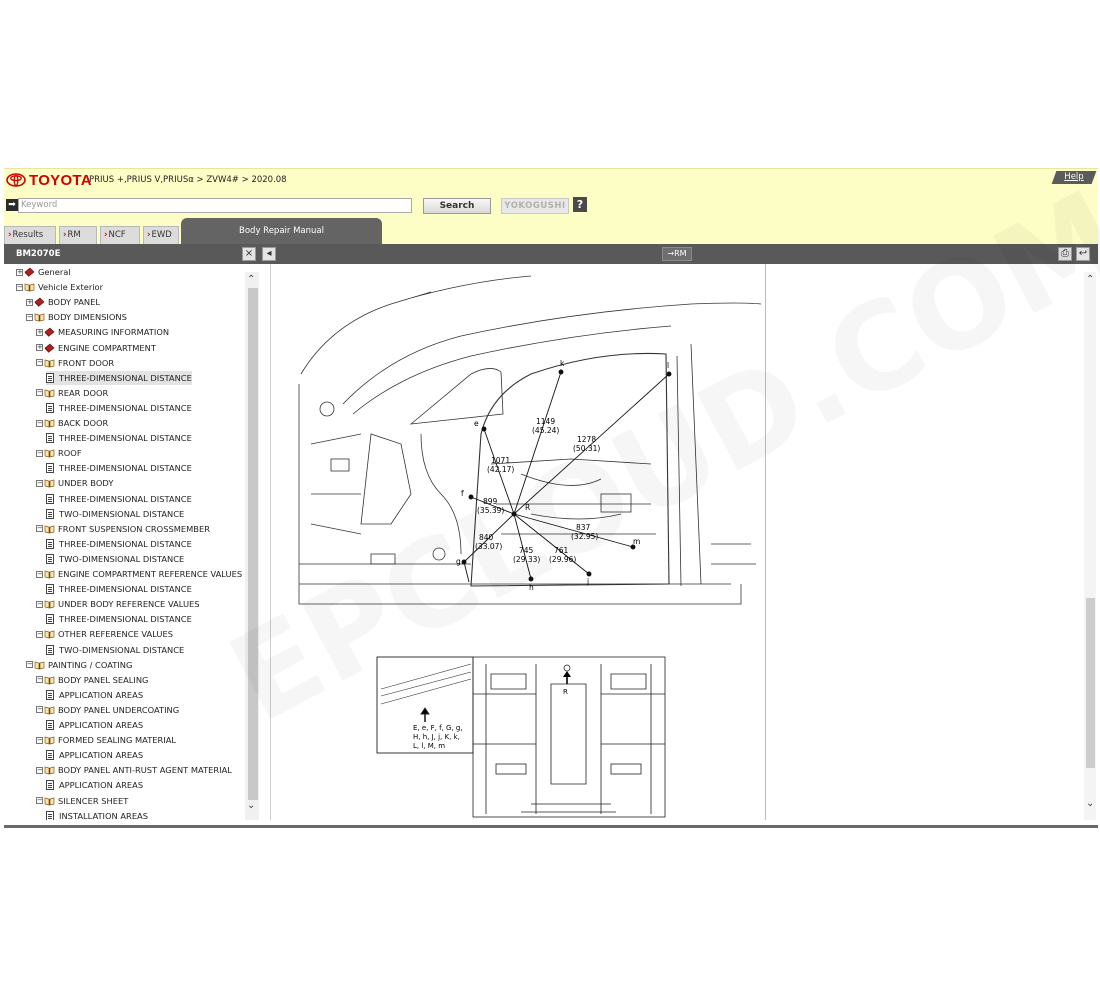 The height and width of the screenshot is (1000, 1100). What do you see at coordinates (78, 235) in the screenshot?
I see `tab-rm: ›RM` at bounding box center [78, 235].